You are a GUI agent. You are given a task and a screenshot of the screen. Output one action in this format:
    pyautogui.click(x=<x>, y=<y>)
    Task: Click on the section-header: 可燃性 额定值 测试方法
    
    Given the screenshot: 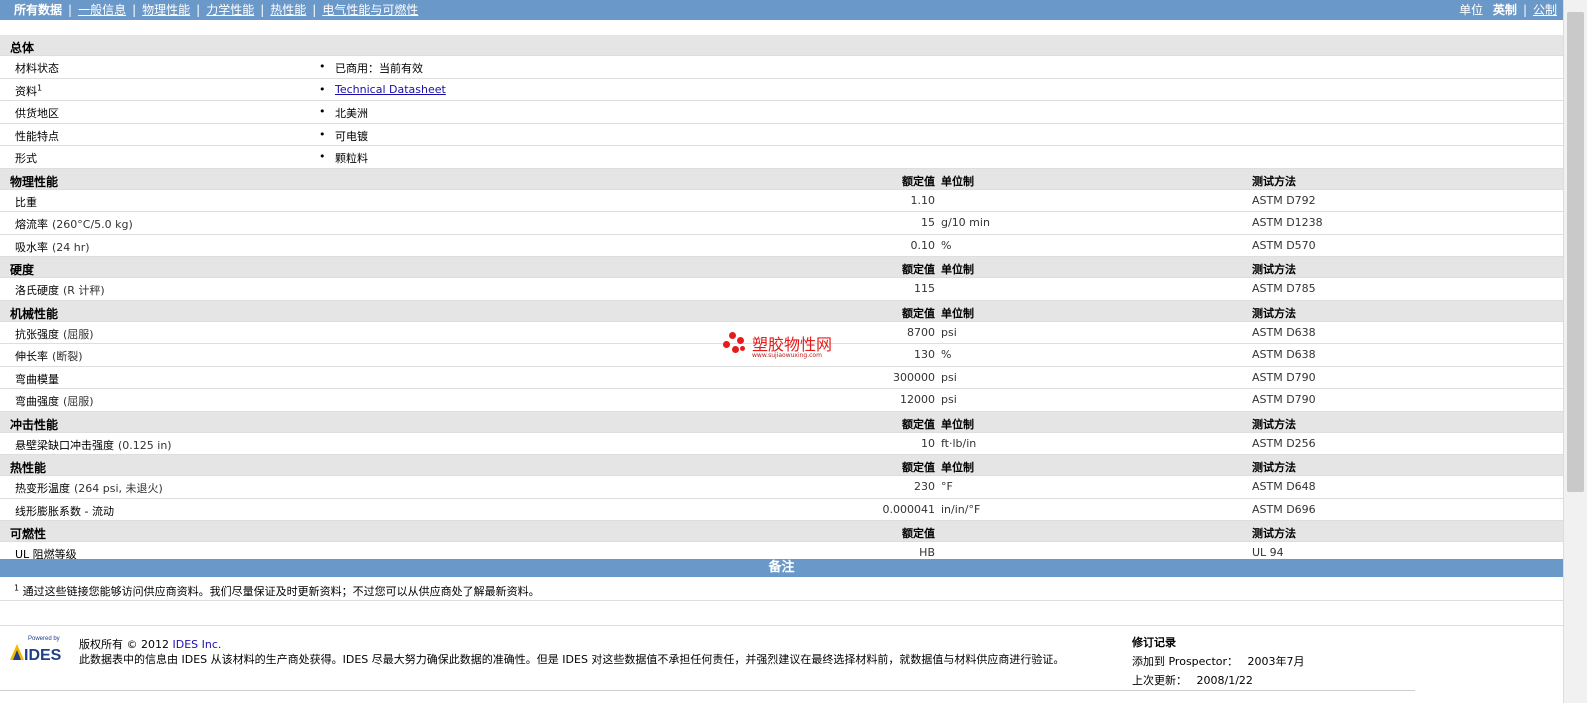 What is the action you would take?
    pyautogui.click(x=781, y=531)
    